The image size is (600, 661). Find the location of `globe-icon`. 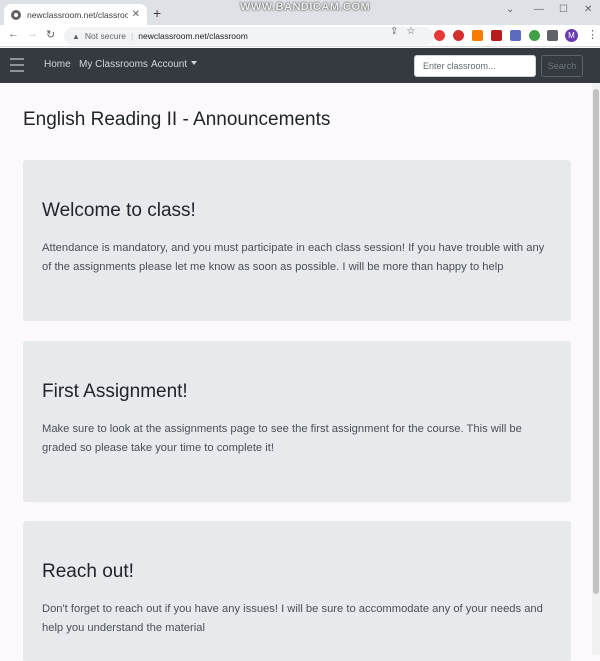

globe-icon is located at coordinates (16, 14).